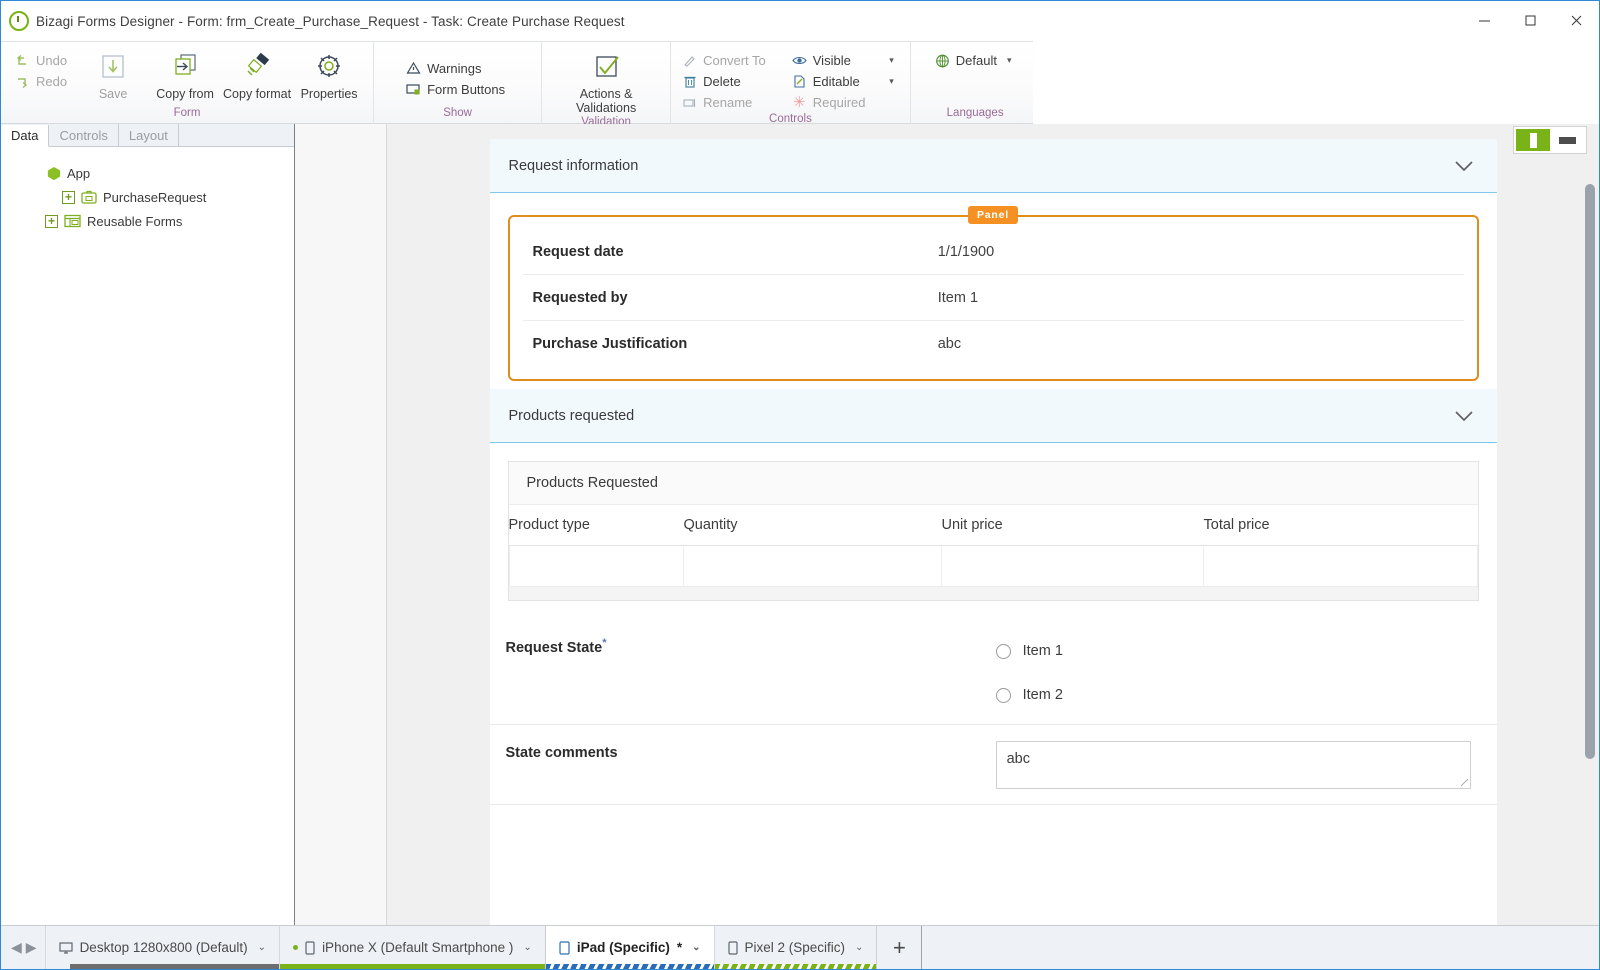  Describe the element at coordinates (412, 966) in the screenshot. I see `device-tab-iphone-x-underline` at that location.